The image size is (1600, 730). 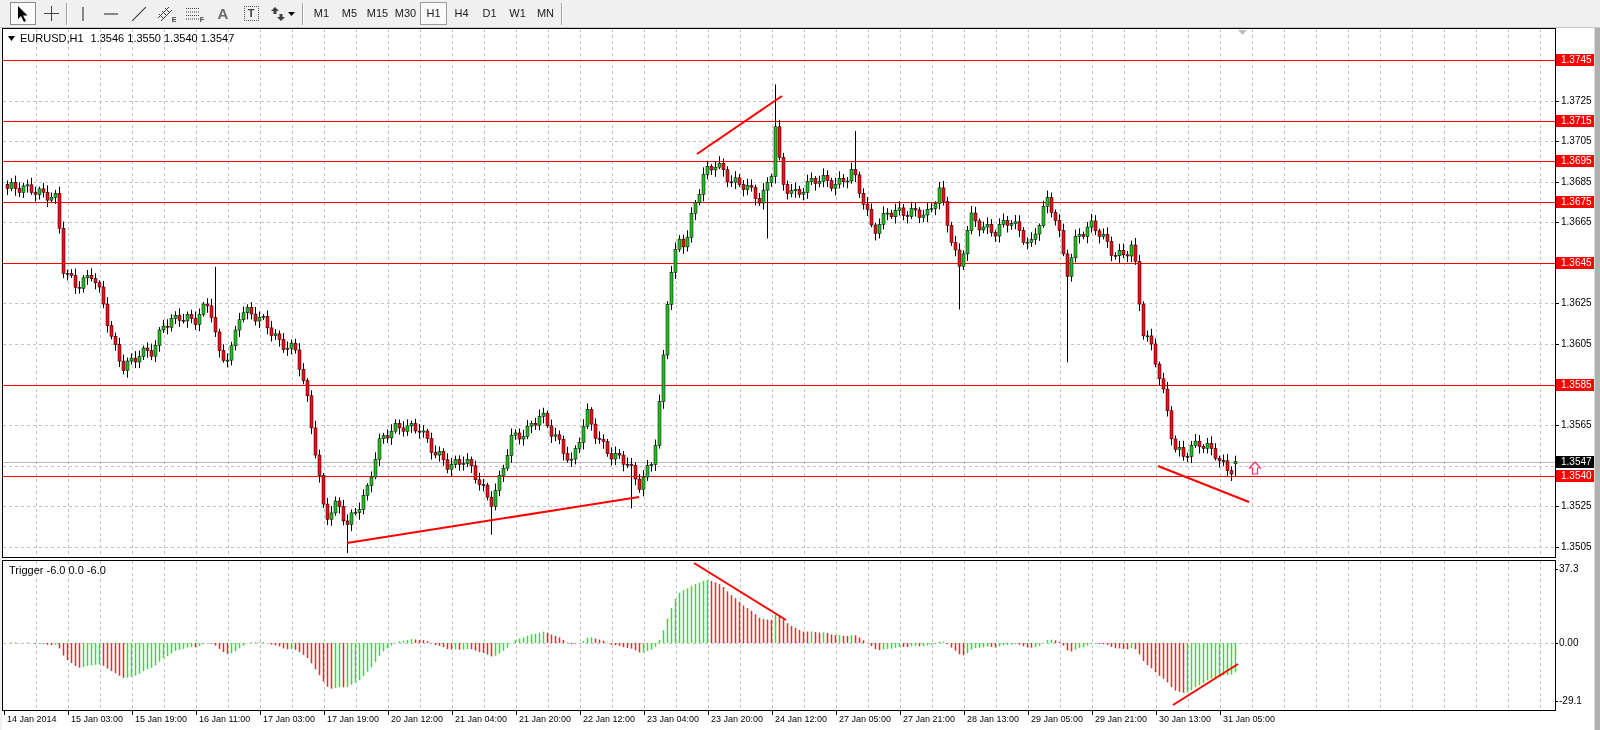 I want to click on timeframe-tab: M5, so click(x=349, y=13).